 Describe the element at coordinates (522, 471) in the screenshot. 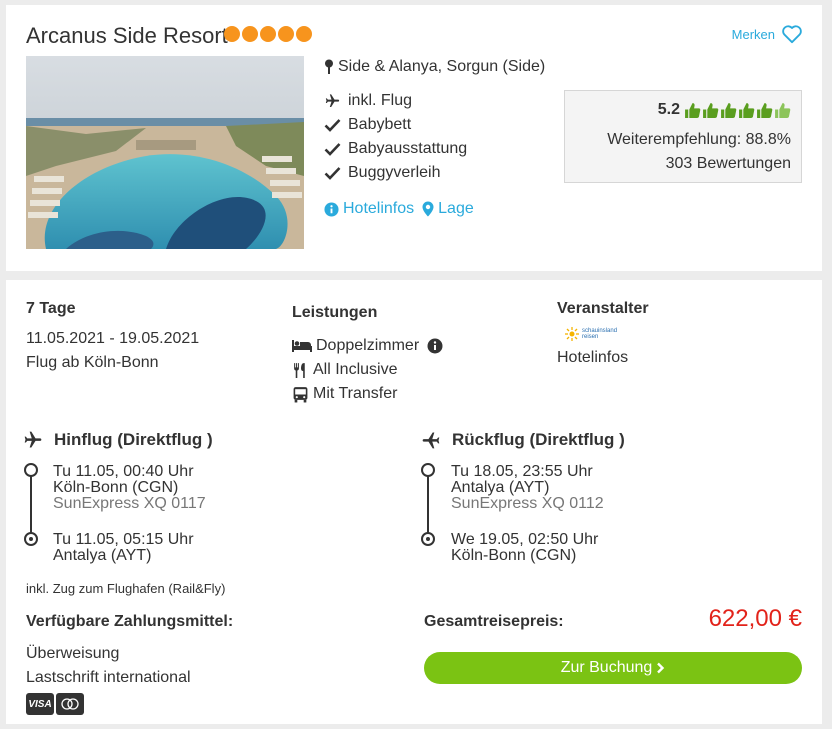

I see `return-dep-time: Tu 18.05, 23:55 Uhr` at that location.